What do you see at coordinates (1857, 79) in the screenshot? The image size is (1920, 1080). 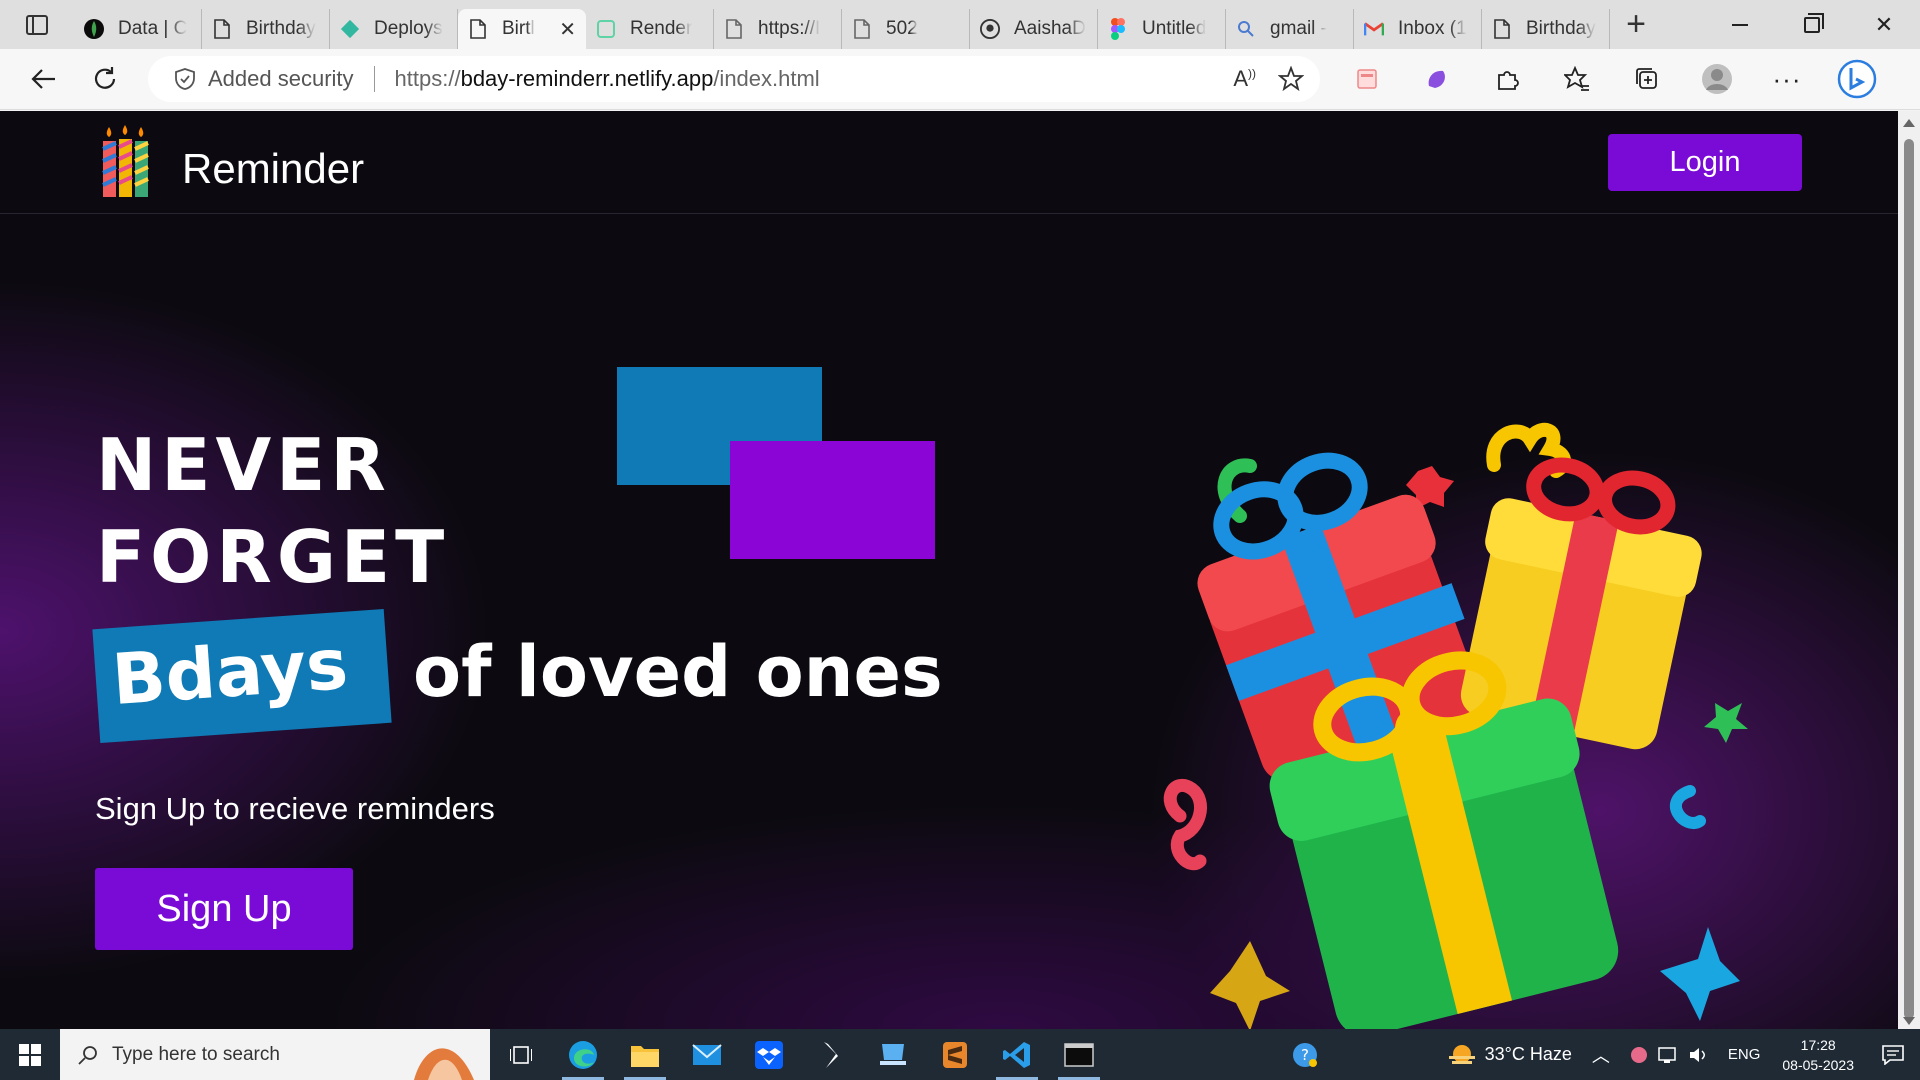 I see `bing-chat-button` at bounding box center [1857, 79].